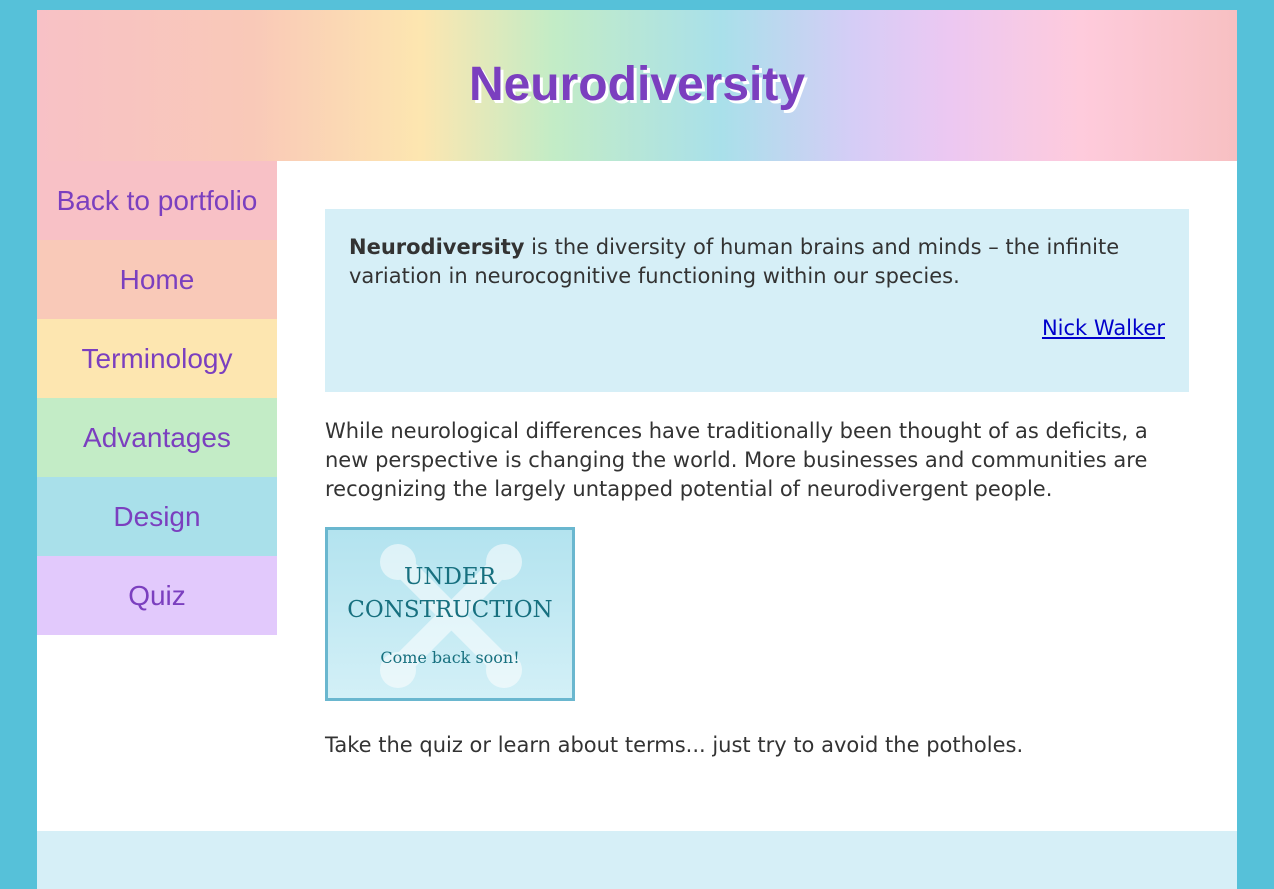  I want to click on nav-item-back-to-portfolio: Back to portfolio, so click(157, 200).